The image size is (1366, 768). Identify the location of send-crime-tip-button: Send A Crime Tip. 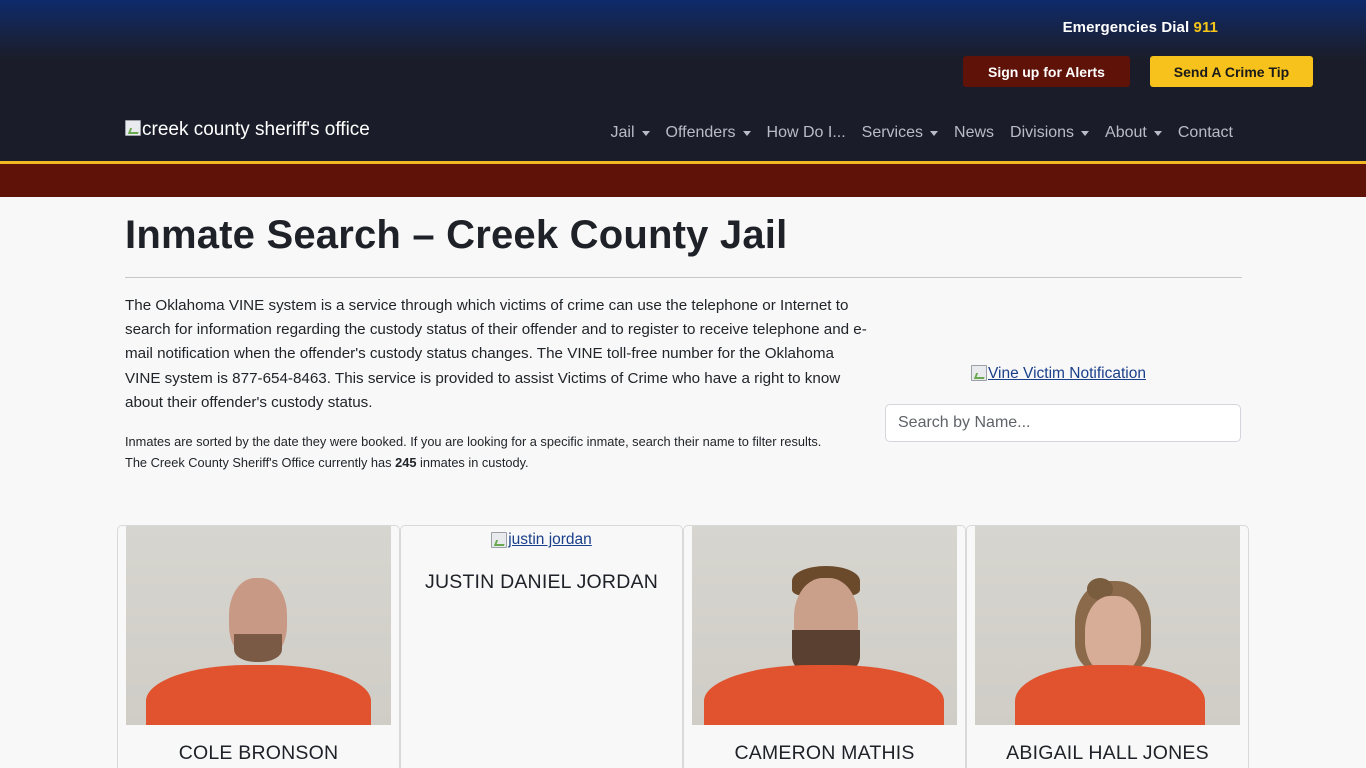
(1231, 71).